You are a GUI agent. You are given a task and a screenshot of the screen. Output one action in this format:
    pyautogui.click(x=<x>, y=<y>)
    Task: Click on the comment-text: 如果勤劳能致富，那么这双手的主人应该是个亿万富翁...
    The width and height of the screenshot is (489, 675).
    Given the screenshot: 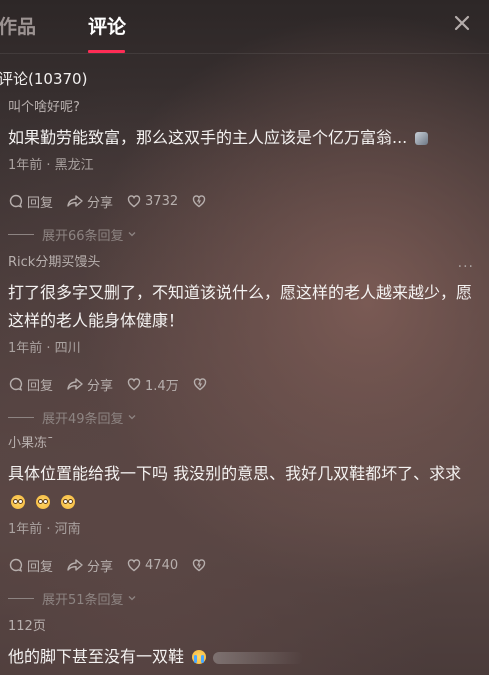 What is the action you would take?
    pyautogui.click(x=243, y=138)
    